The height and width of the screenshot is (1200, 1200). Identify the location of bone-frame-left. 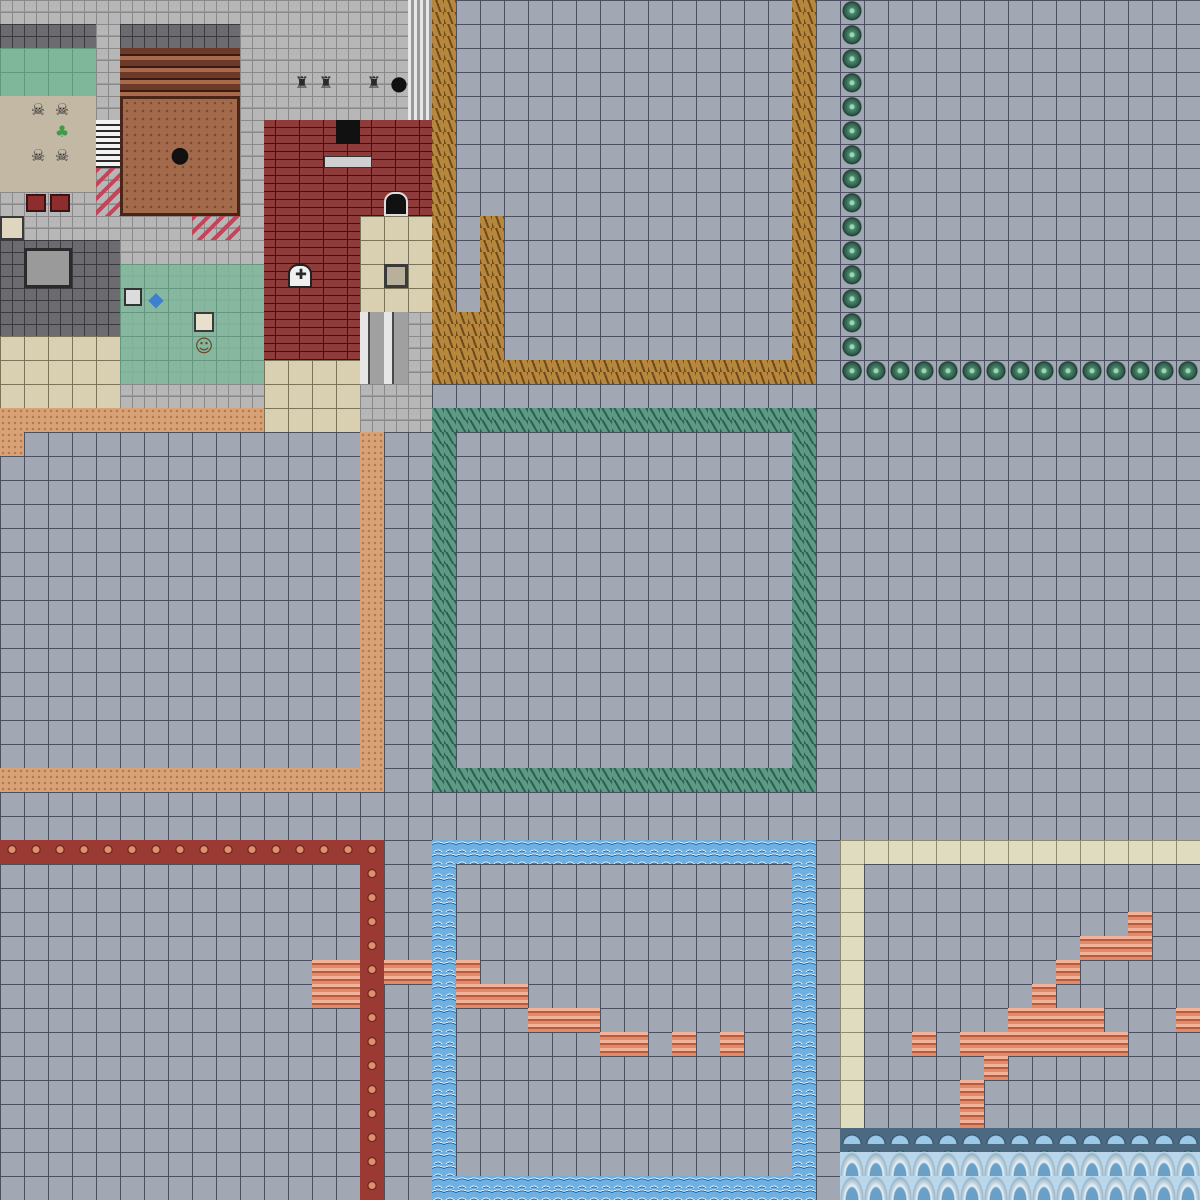
(852, 984).